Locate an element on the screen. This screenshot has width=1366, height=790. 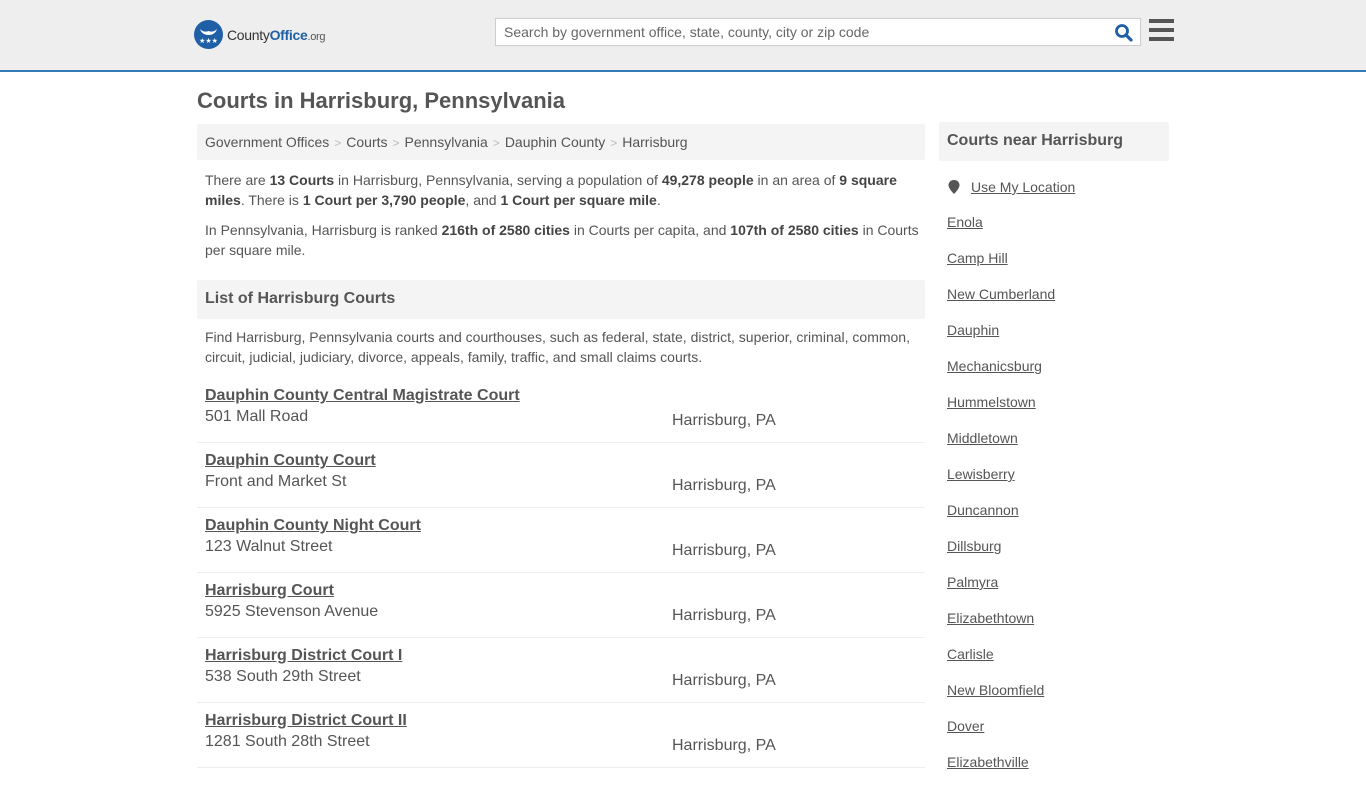
eagle-stars-logo-icon: ★★★ is located at coordinates (208, 34).